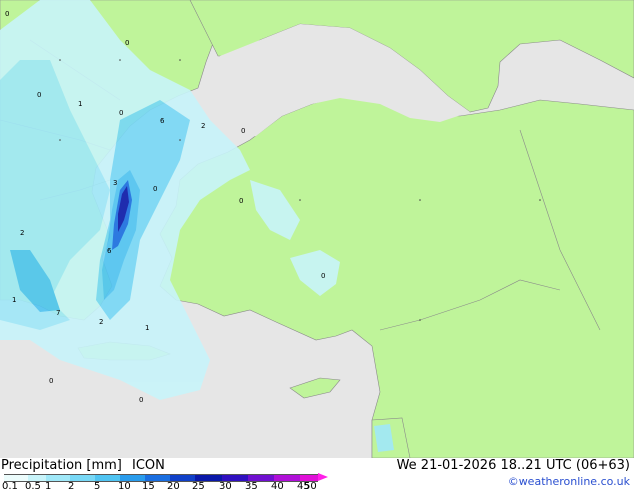  What do you see at coordinates (148, 465) in the screenshot?
I see `model-name: ICON` at bounding box center [148, 465].